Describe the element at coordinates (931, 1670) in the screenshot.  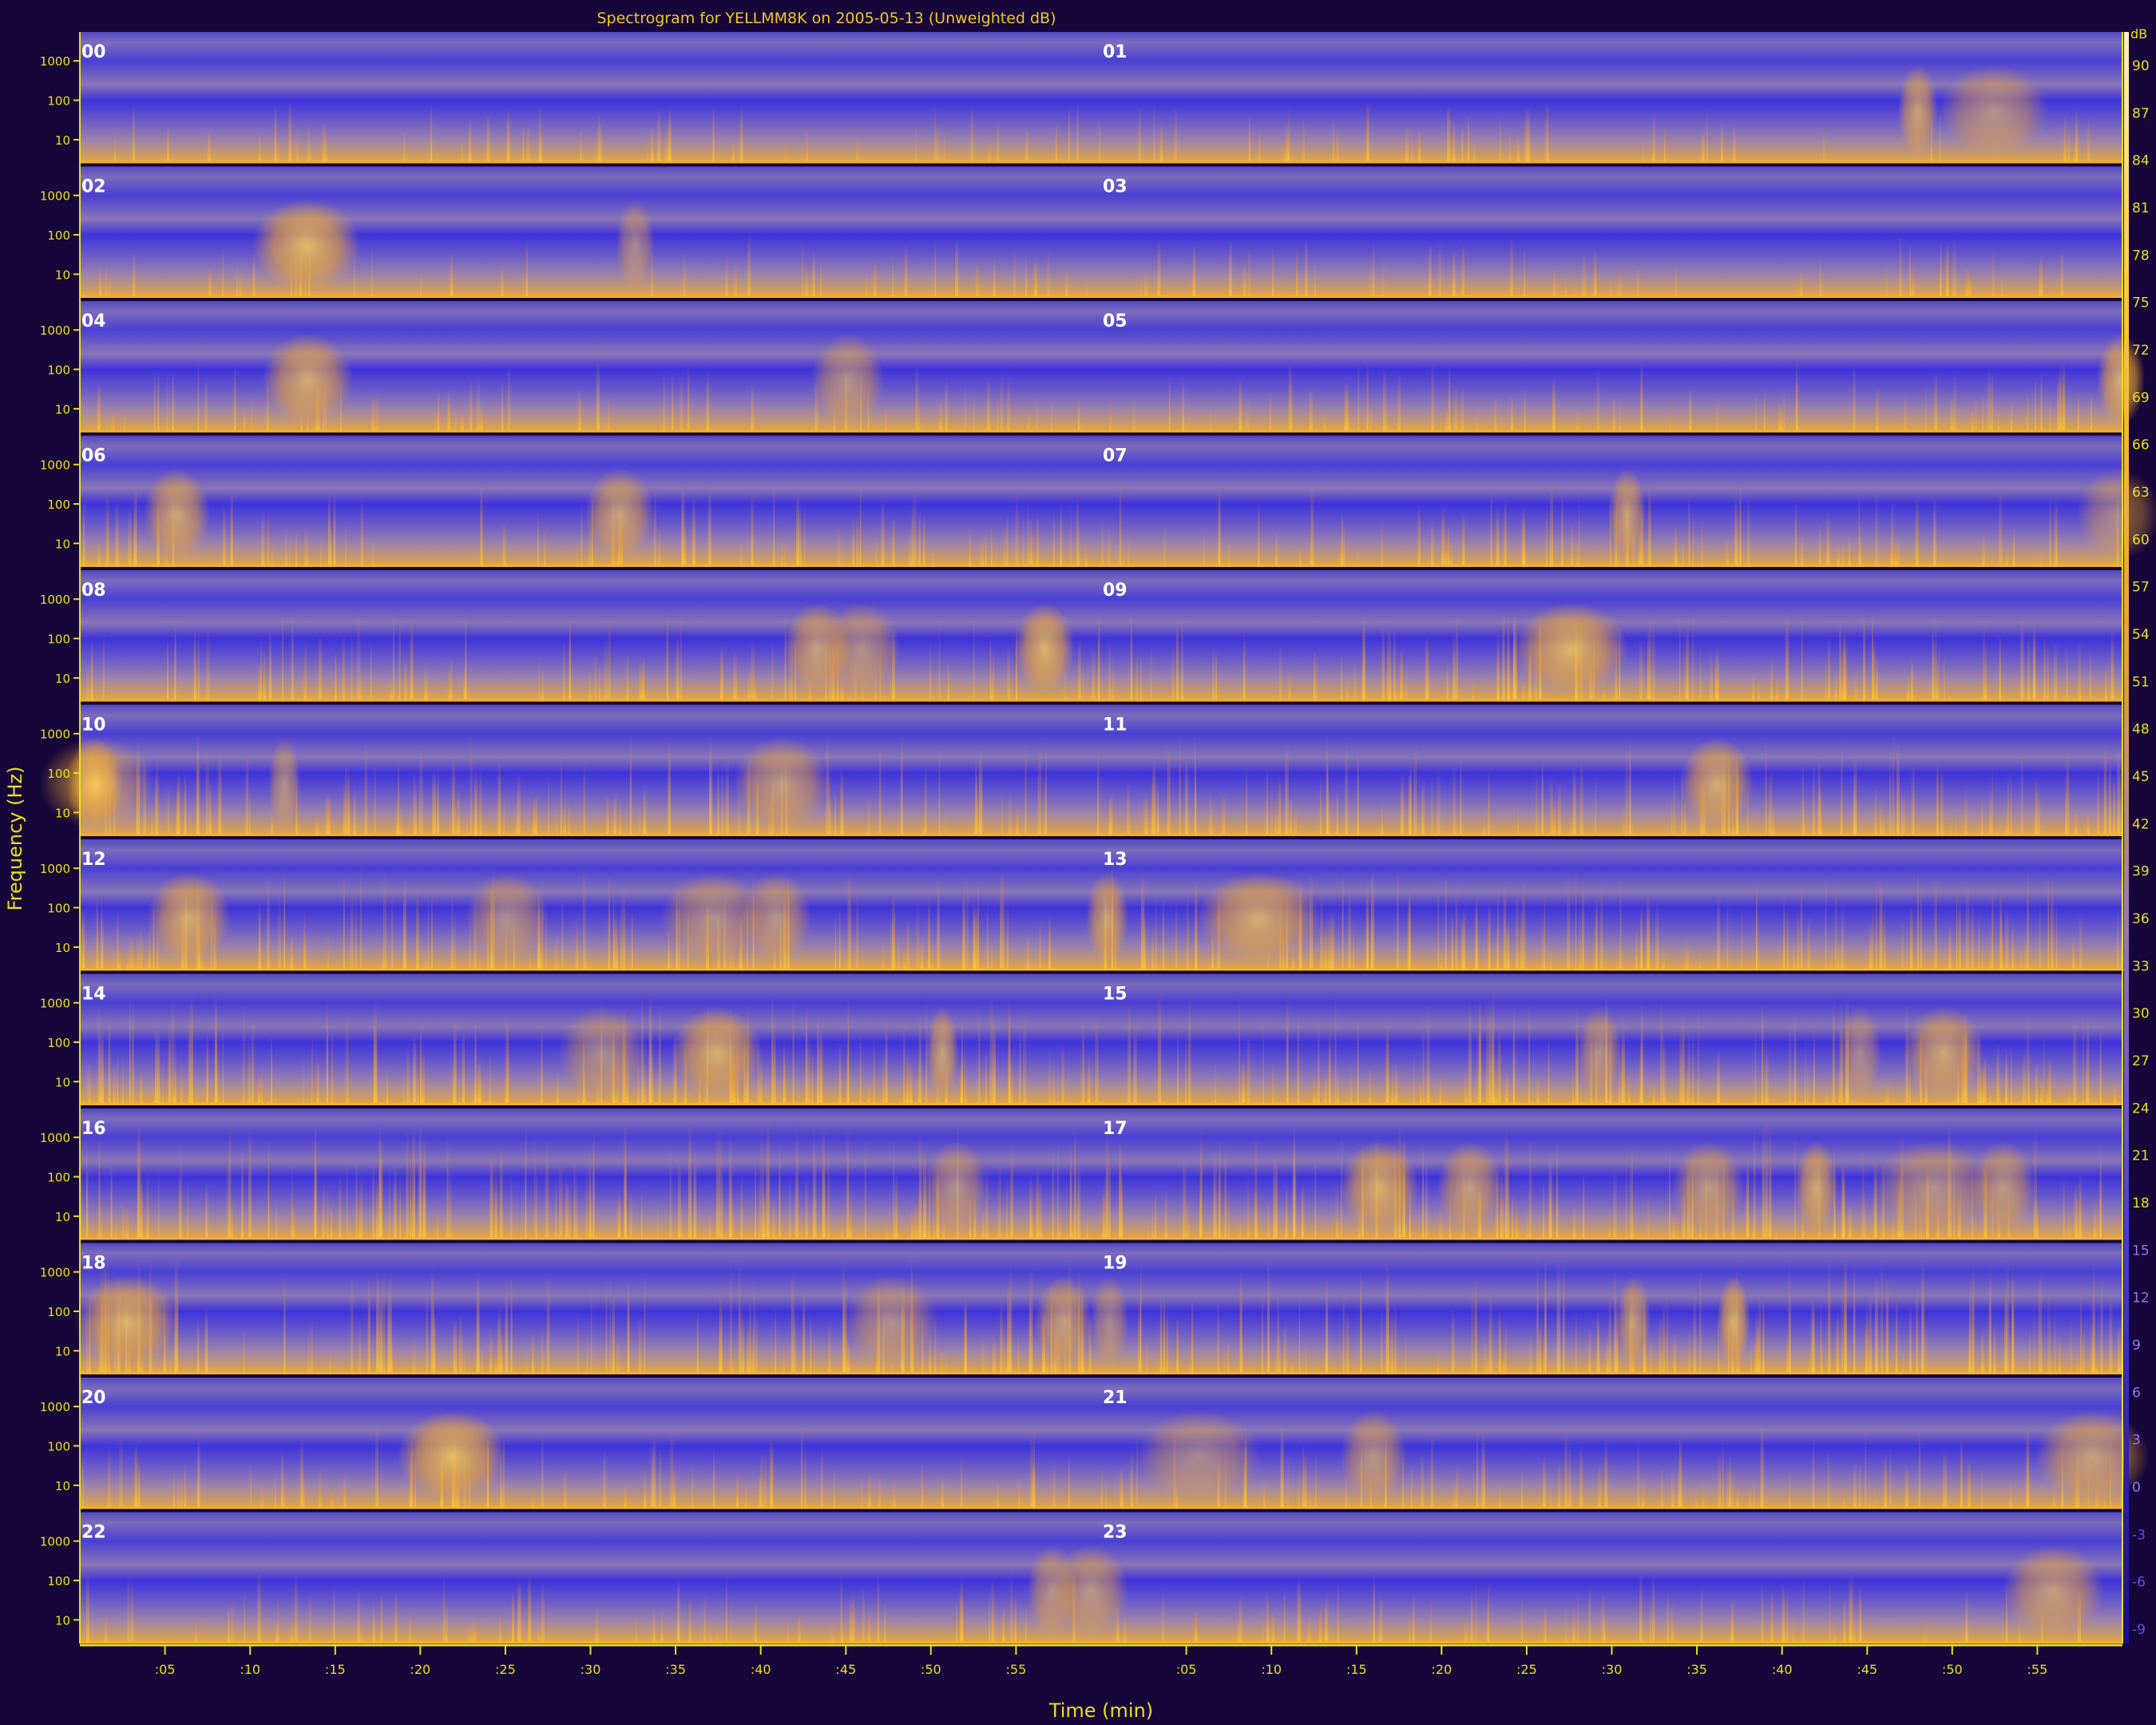
I see `time-tick-label: :50` at that location.